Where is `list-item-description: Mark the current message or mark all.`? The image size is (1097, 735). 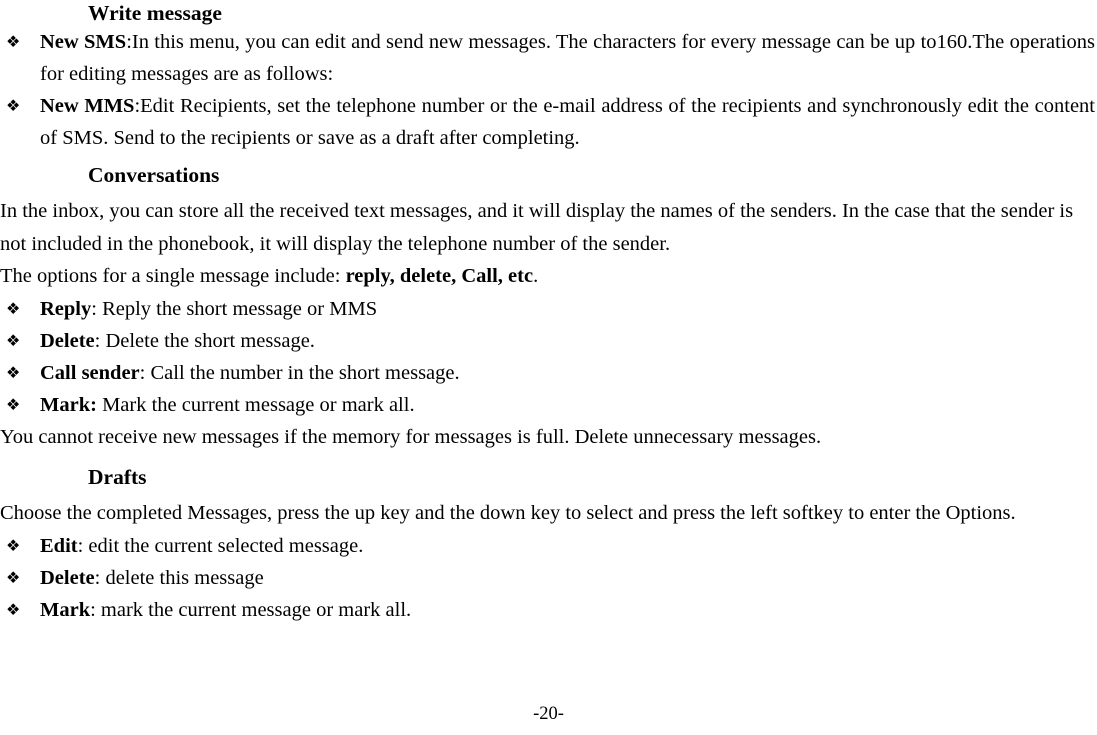
list-item-description: Mark the current message or mark all. is located at coordinates (255, 404).